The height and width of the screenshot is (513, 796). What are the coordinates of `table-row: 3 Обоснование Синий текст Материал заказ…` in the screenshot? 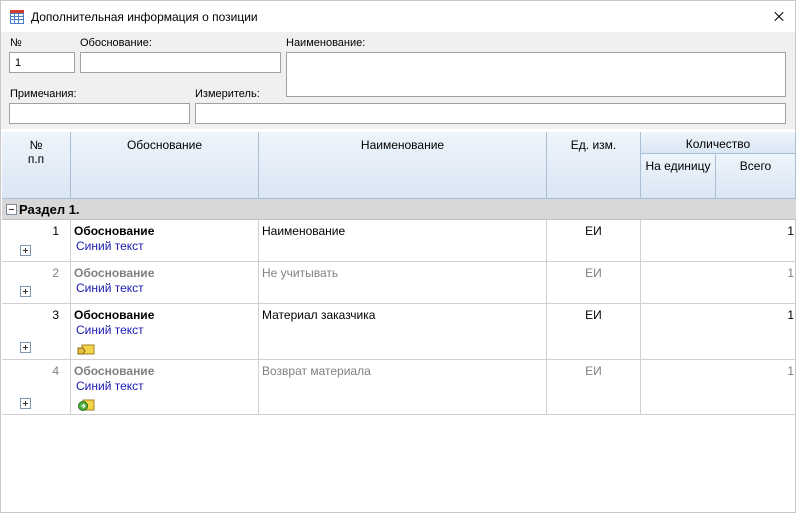 It's located at (399, 332).